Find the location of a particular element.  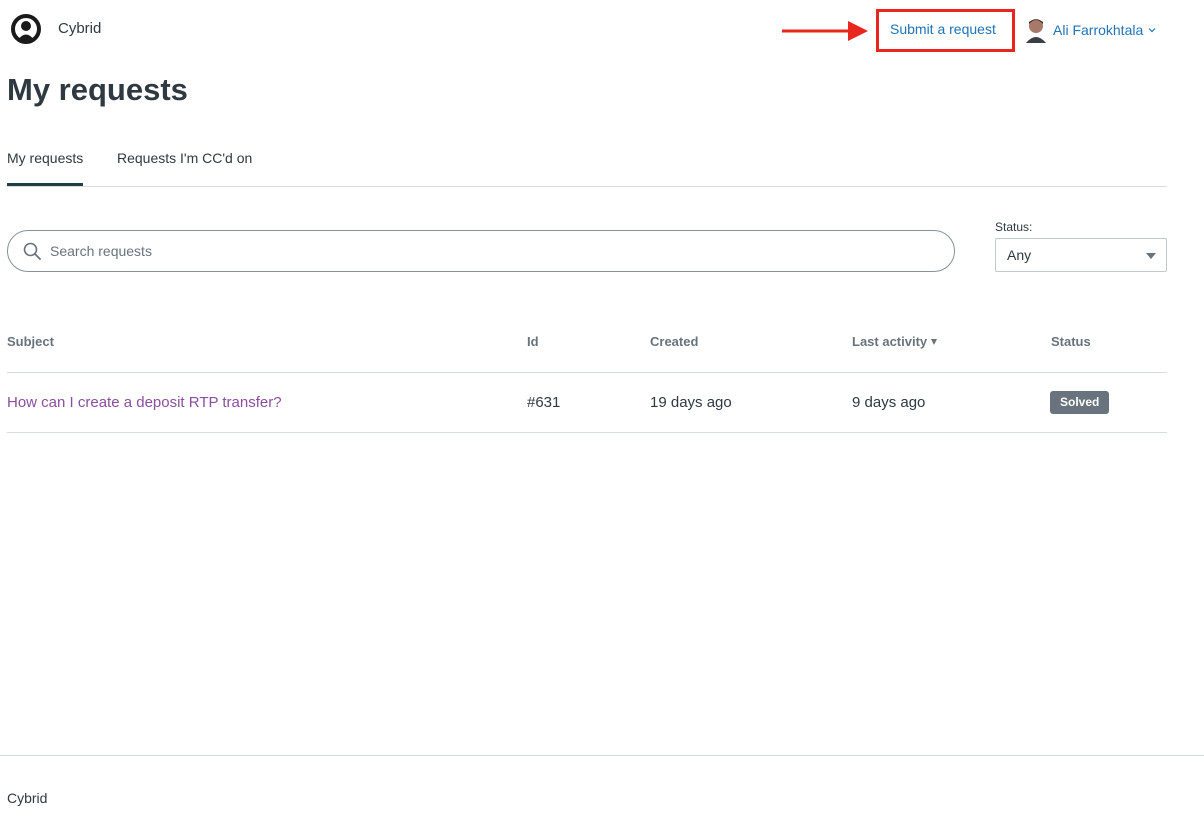

sort-desc-icon is located at coordinates (934, 342).